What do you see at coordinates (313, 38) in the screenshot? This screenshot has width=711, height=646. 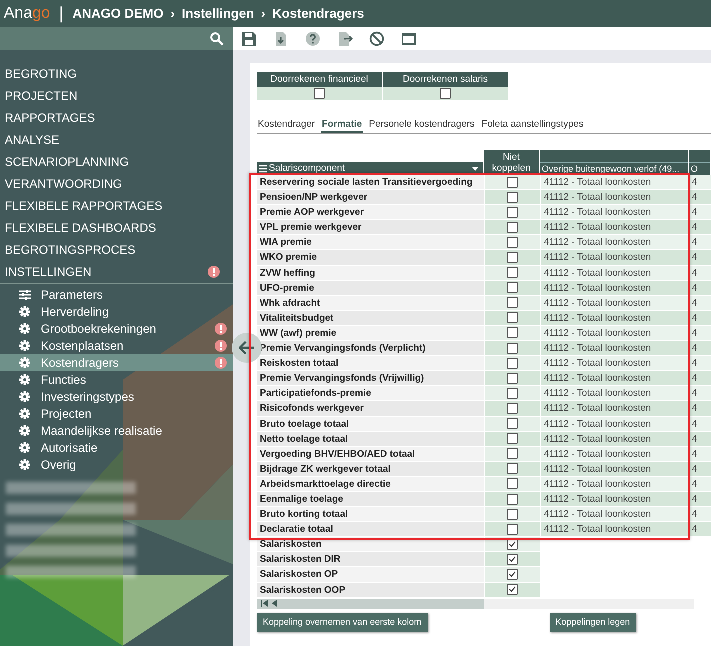 I see `help-icon` at bounding box center [313, 38].